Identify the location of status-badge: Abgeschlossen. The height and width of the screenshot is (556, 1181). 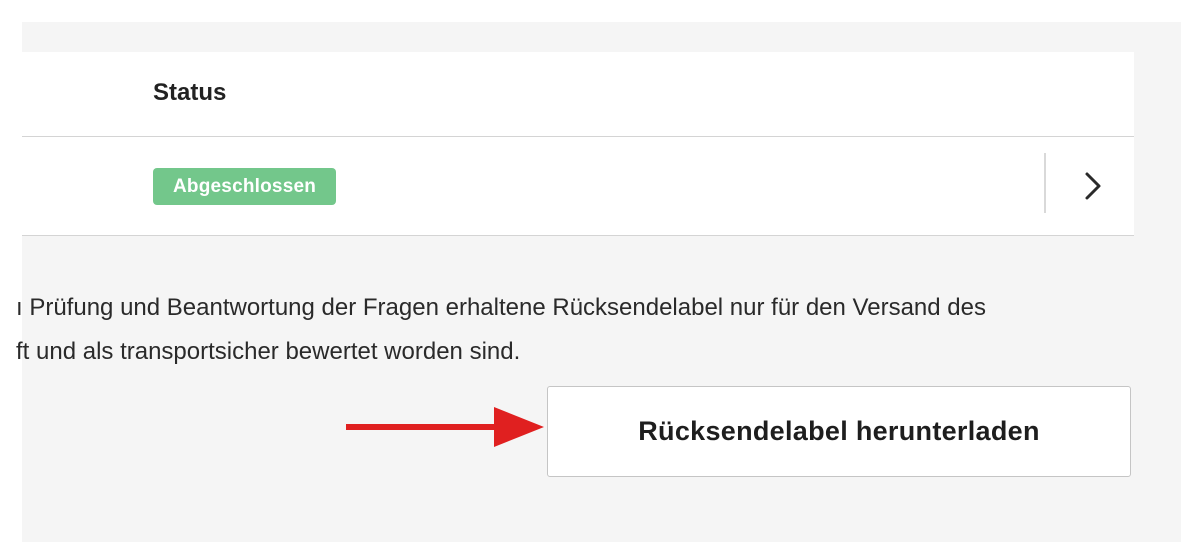
(245, 186).